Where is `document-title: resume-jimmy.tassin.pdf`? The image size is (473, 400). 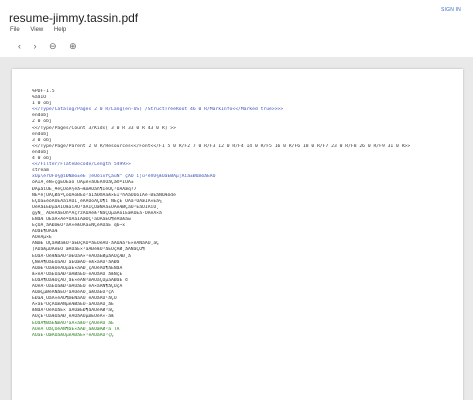 document-title: resume-jimmy.tassin.pdf is located at coordinates (74, 18).